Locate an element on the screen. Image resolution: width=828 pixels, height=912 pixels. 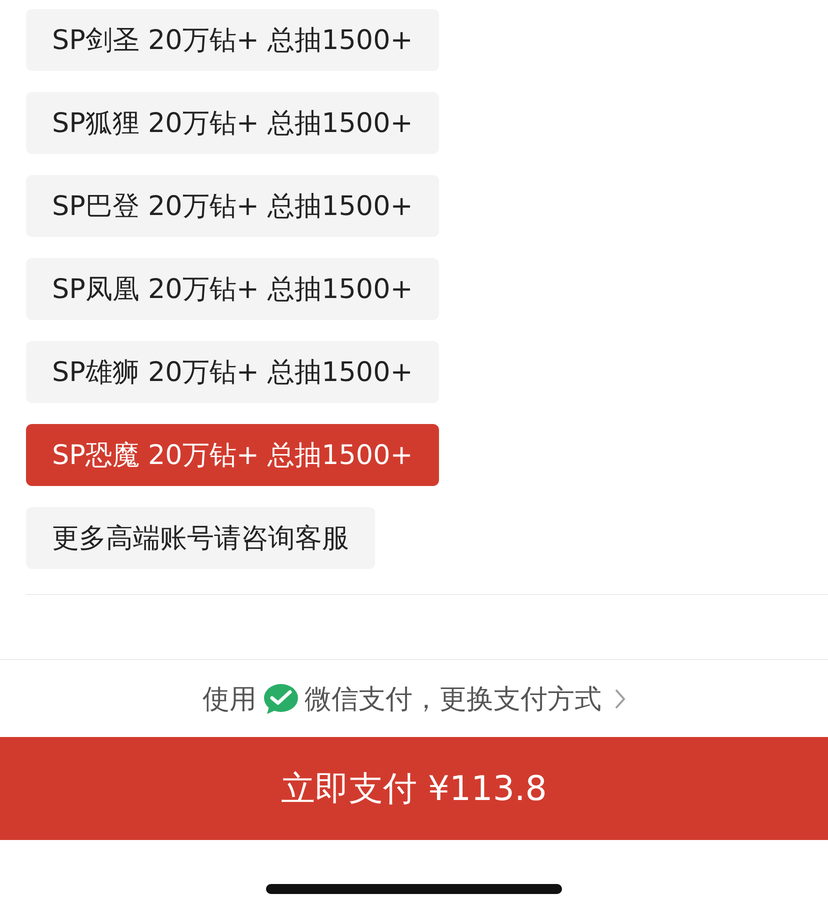
option-button: SP凤凰 20万钻+ 总抽1500+ is located at coordinates (232, 289).